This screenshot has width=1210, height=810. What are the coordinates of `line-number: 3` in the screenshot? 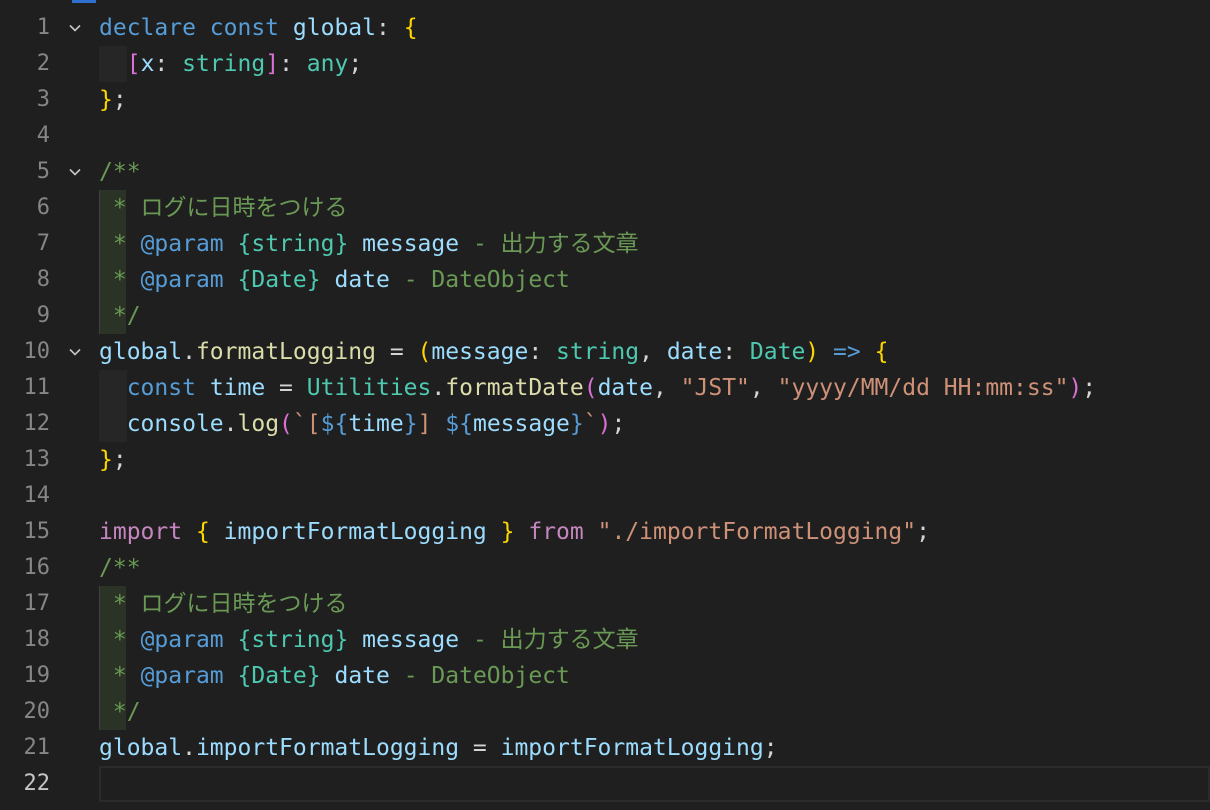 It's located at (43, 99).